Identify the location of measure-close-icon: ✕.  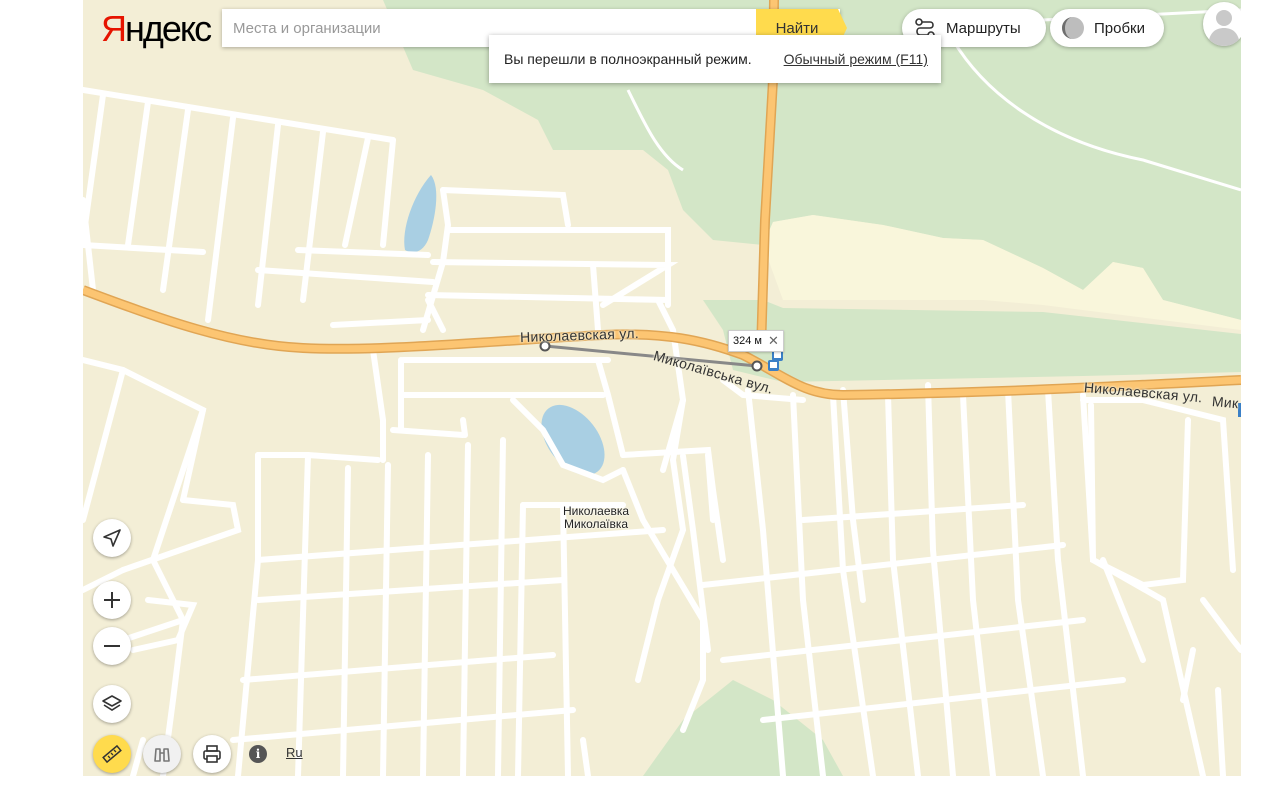
(773, 341).